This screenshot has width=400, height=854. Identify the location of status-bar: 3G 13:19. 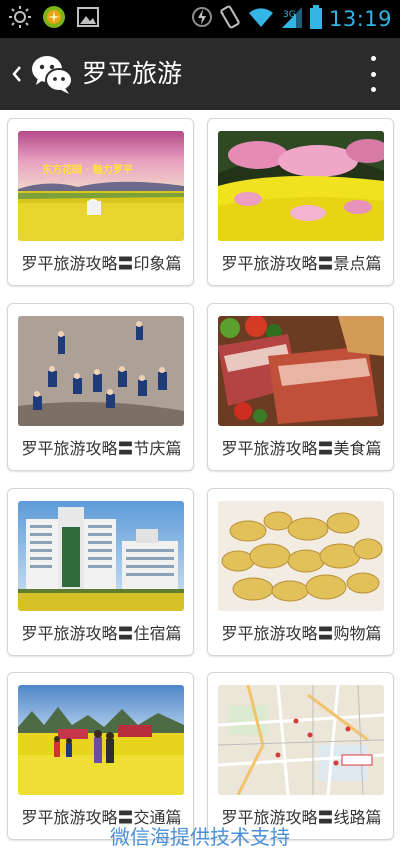
(200, 19).